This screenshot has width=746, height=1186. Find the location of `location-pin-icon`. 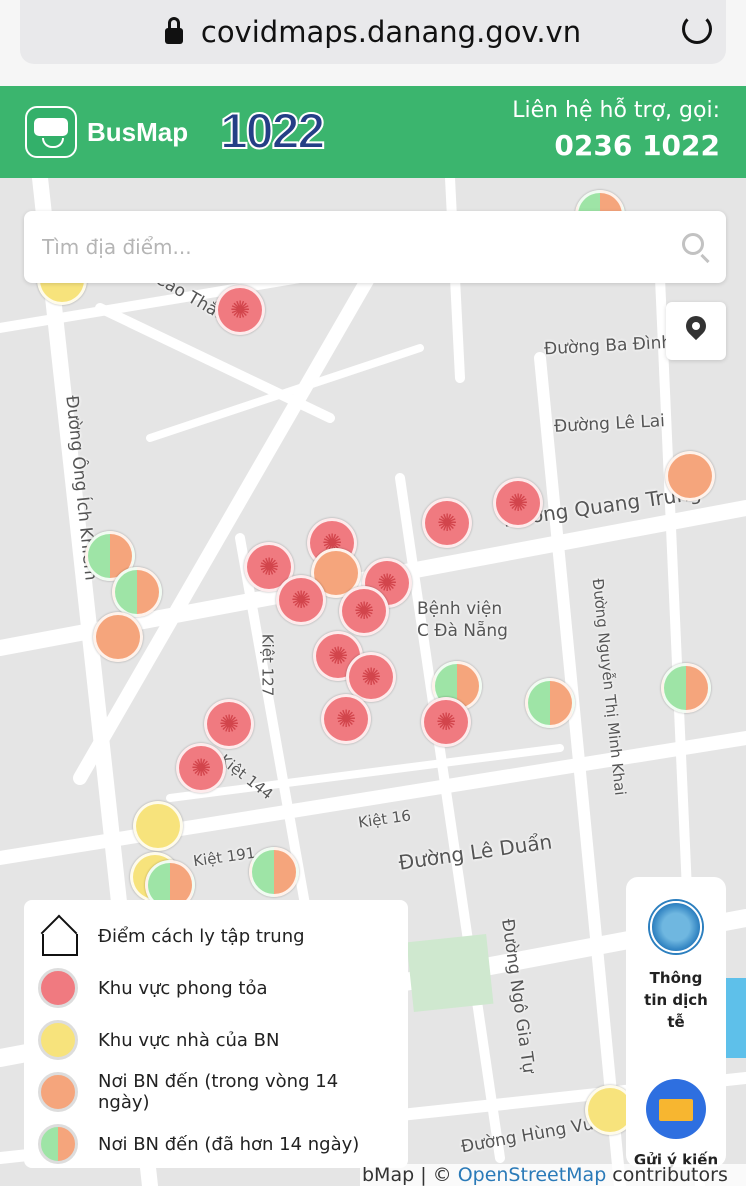

location-pin-icon is located at coordinates (696, 326).